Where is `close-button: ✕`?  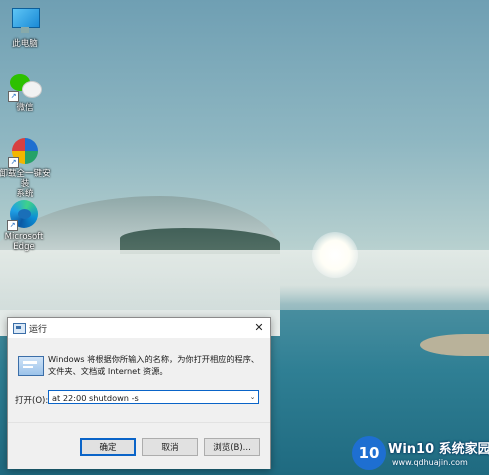
close-button: ✕ is located at coordinates (259, 328).